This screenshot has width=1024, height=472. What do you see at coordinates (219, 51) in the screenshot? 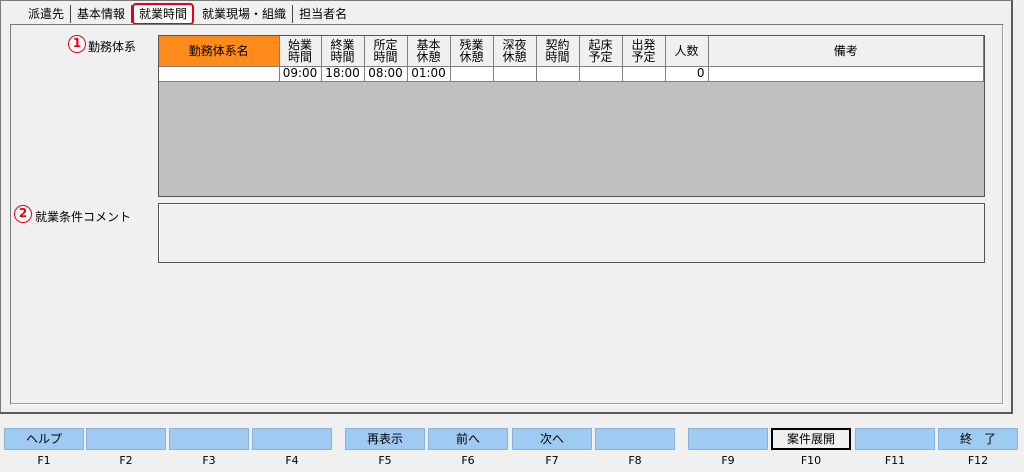
I see `col-work-system-name: 勤務体系名` at bounding box center [219, 51].